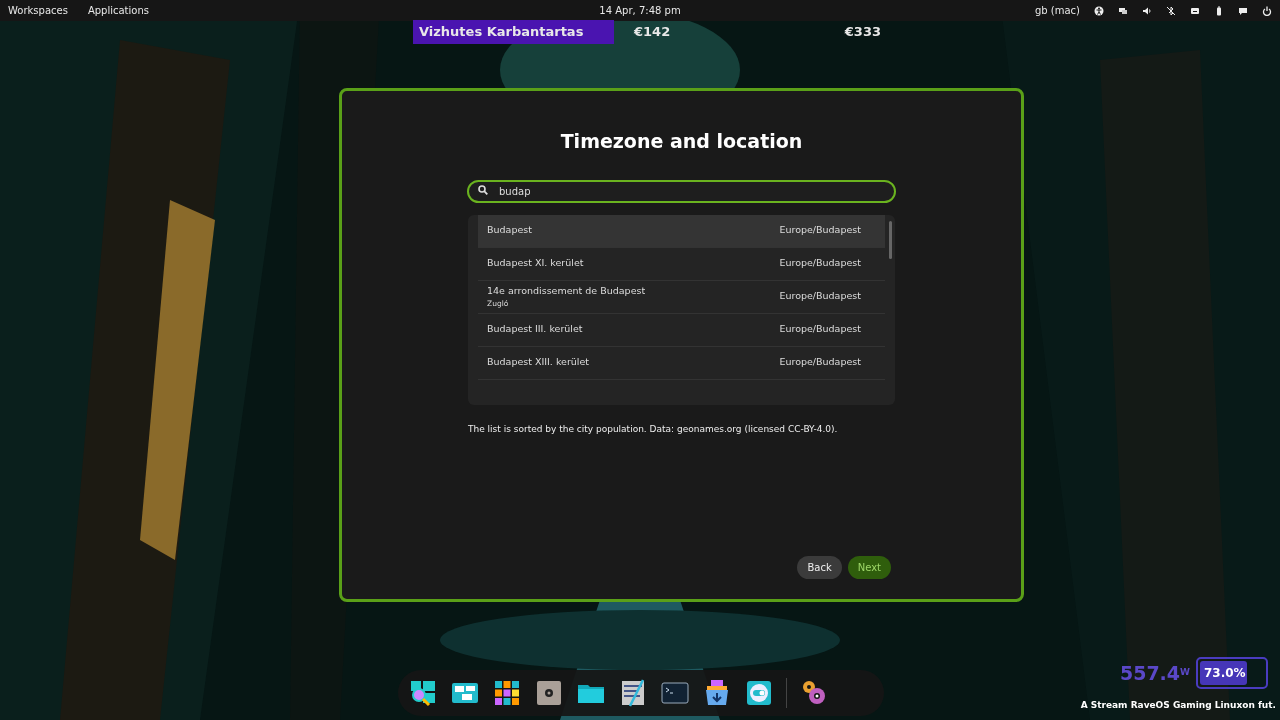 Image resolution: width=1280 pixels, height=720 pixels. What do you see at coordinates (1243, 10) in the screenshot?
I see `chat-icon` at bounding box center [1243, 10].